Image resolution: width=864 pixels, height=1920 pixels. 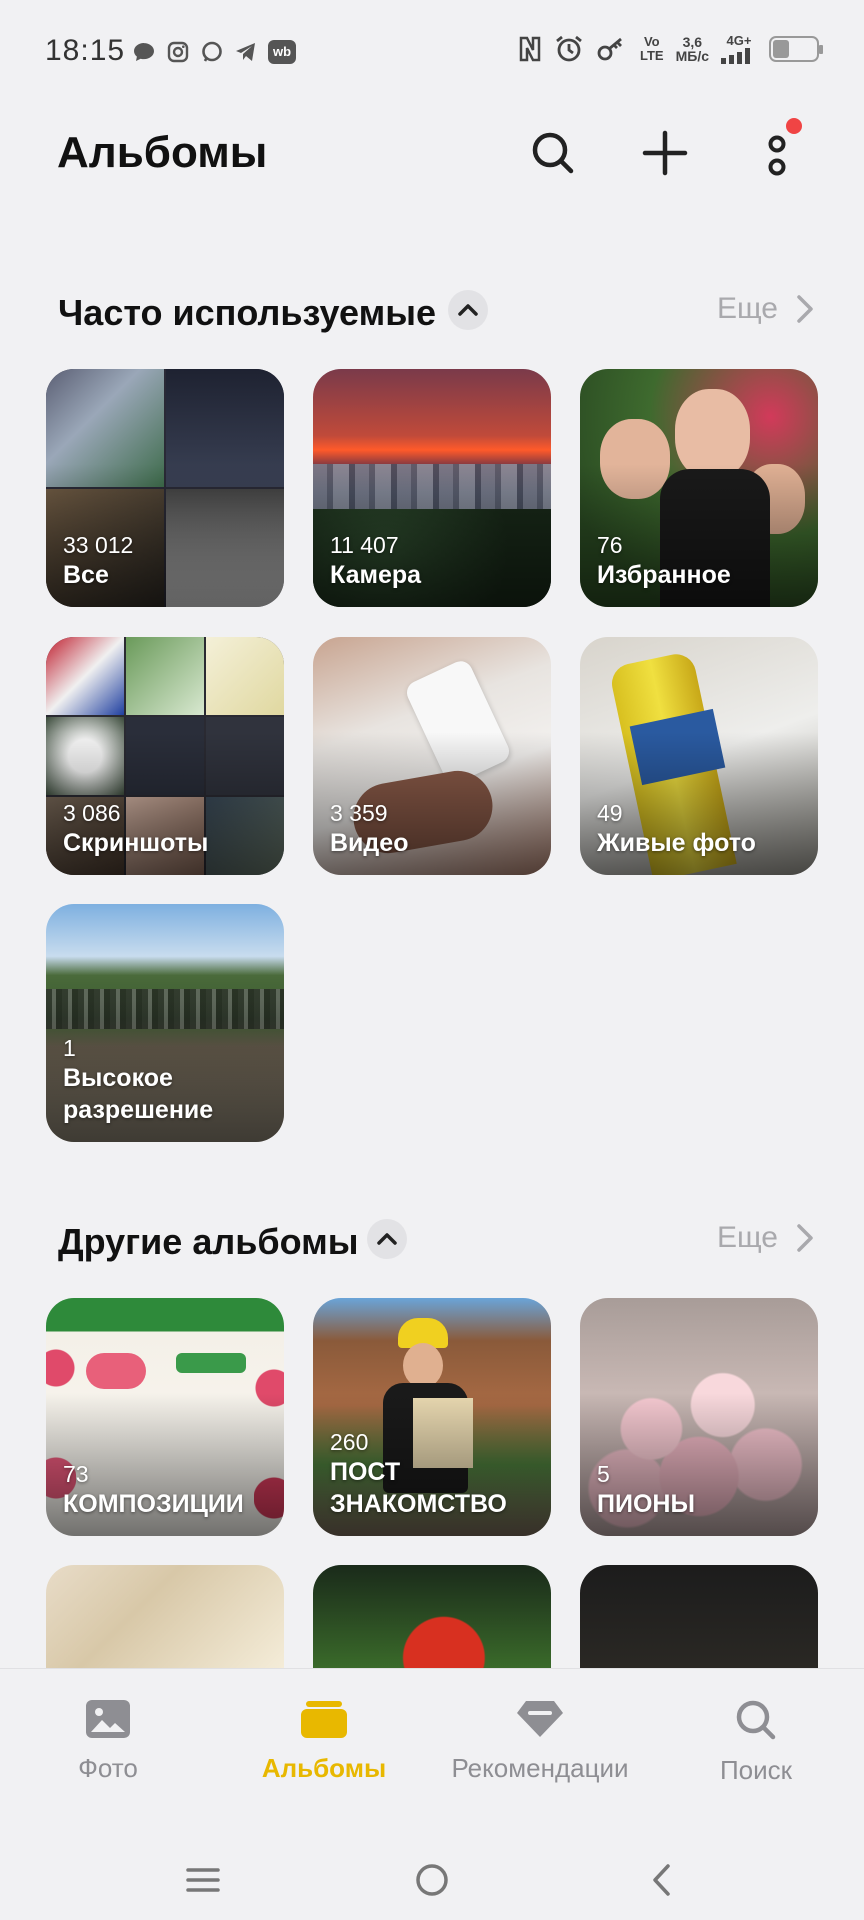 I want to click on album-name: ПОСТ ЗНАКОМСТВО, so click(x=418, y=1488).